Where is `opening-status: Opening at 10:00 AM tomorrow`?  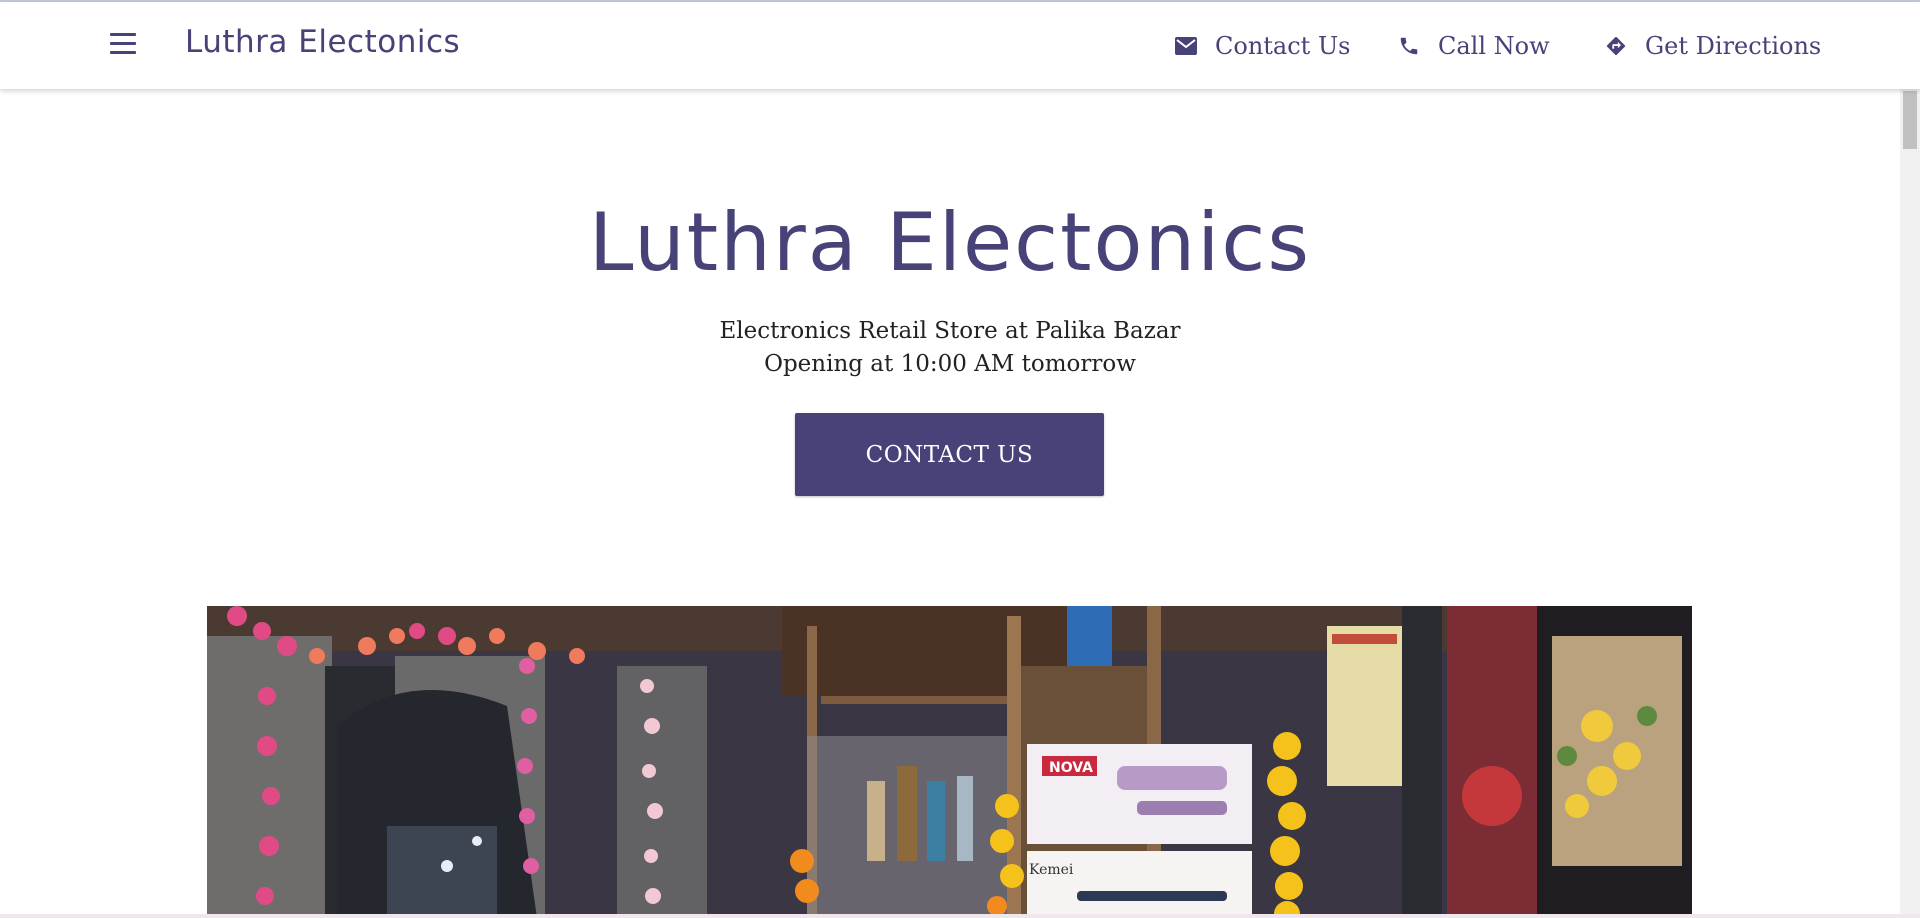
opening-status: Opening at 10:00 AM tomorrow is located at coordinates (950, 364).